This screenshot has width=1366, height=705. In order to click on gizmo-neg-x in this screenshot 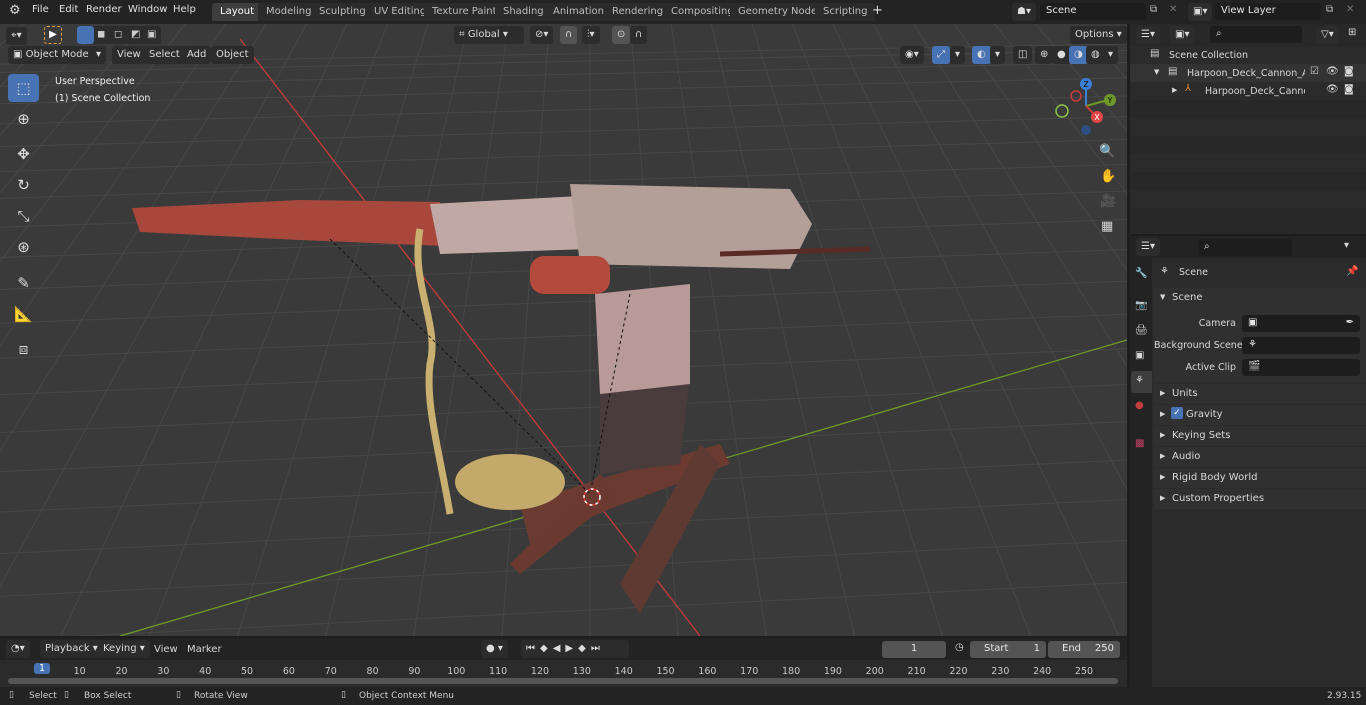, I will do `click(1076, 96)`.